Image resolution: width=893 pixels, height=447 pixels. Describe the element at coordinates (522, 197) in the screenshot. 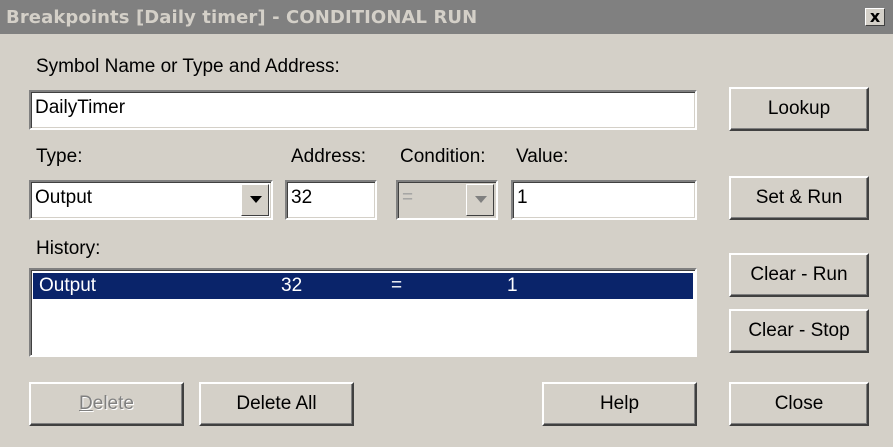

I see `value-input-value: 1` at that location.